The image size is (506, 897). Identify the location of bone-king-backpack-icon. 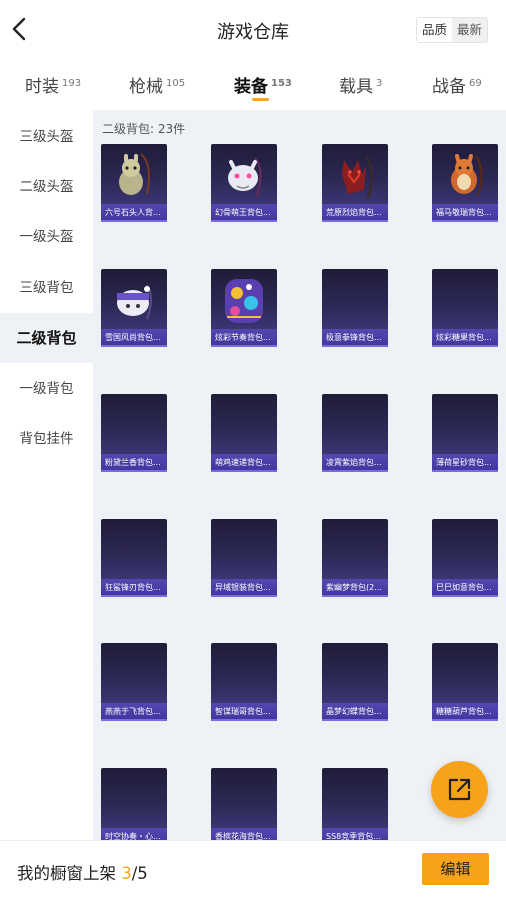
(245, 177).